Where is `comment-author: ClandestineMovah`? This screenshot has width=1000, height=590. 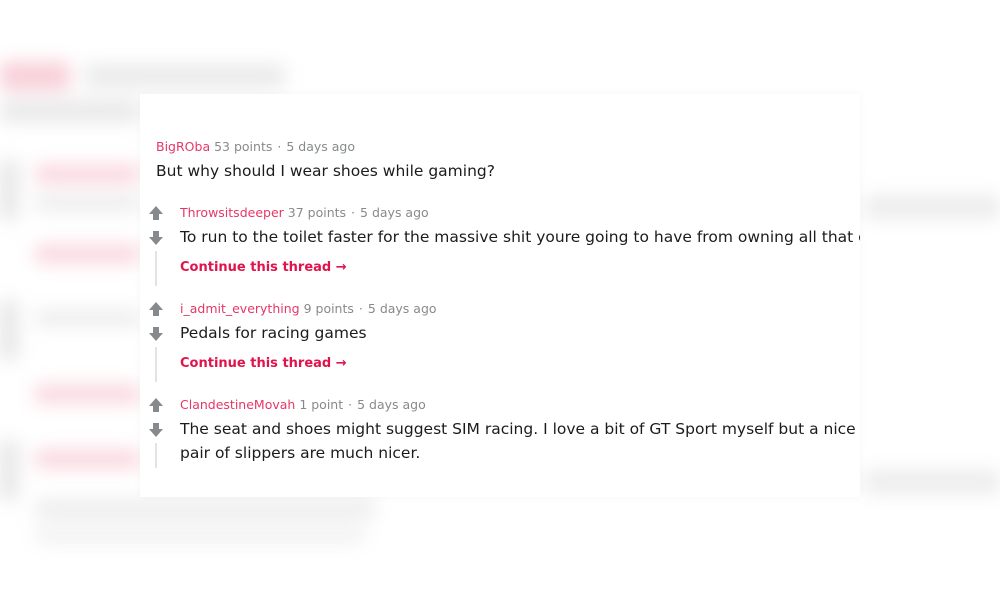 comment-author: ClandestineMovah is located at coordinates (237, 404).